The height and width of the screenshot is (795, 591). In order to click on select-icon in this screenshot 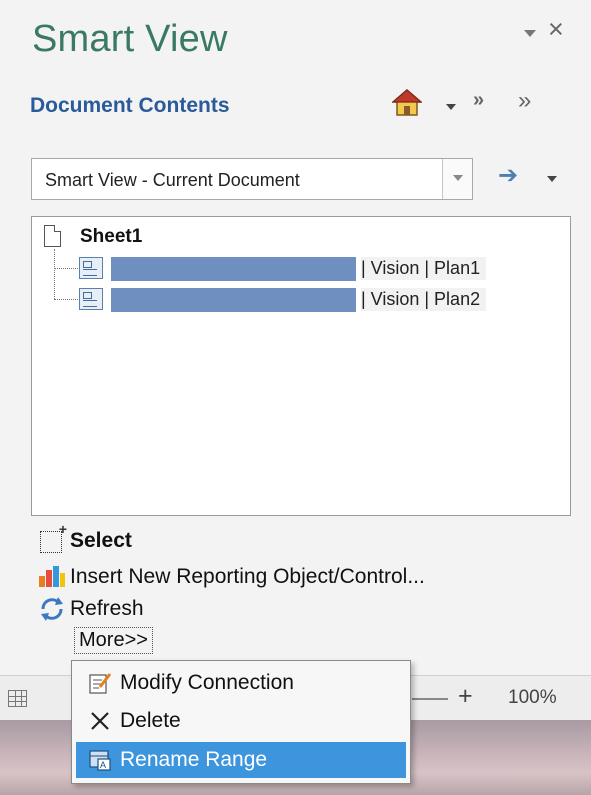, I will do `click(53, 537)`.